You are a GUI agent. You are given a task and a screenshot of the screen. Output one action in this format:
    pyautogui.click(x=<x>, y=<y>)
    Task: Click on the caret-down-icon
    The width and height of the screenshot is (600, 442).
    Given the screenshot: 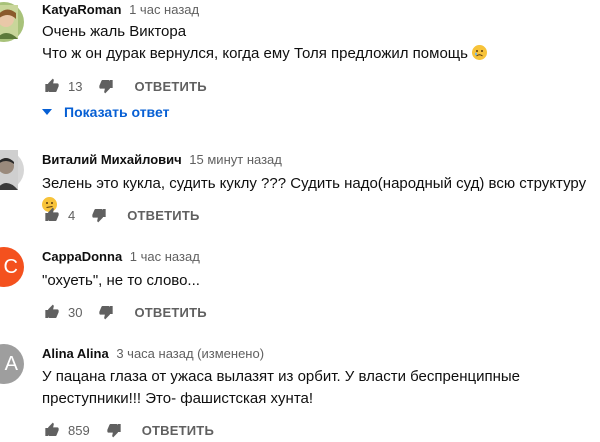 What is the action you would take?
    pyautogui.click(x=47, y=112)
    